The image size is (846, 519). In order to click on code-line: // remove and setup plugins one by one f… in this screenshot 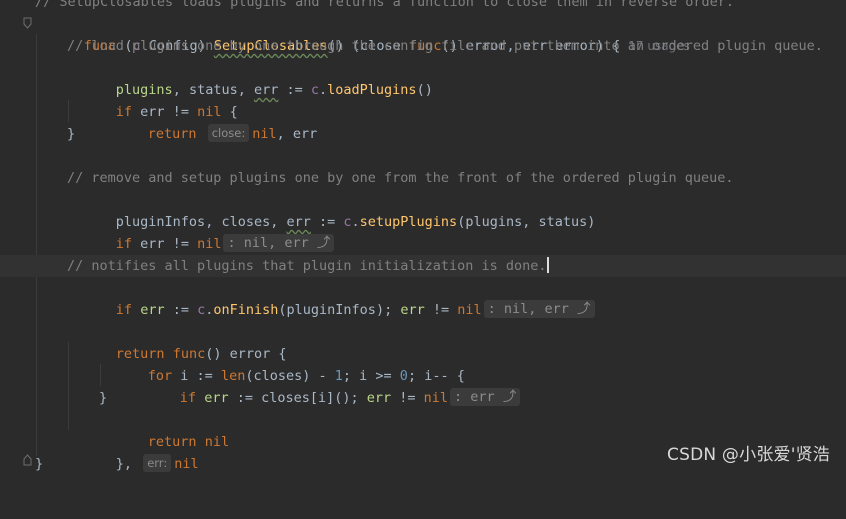, I will do `click(423, 178)`.